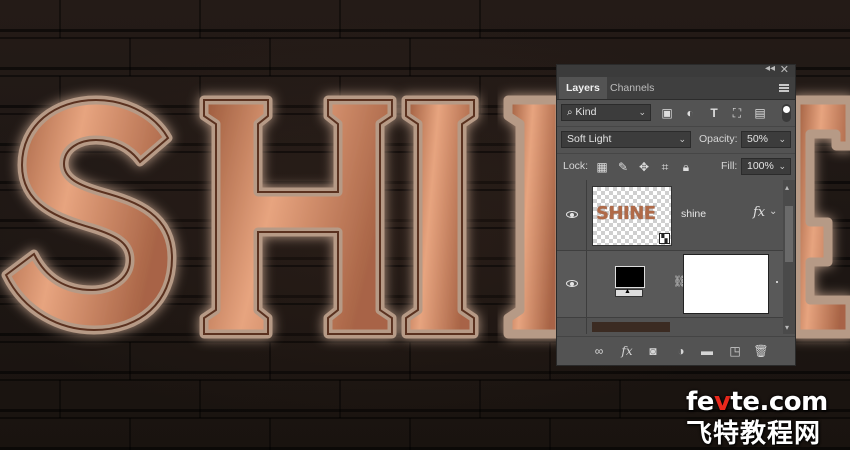 Image resolution: width=850 pixels, height=450 pixels. I want to click on filter-kind-dropdown: ⌕ Kind ⌄, so click(606, 112).